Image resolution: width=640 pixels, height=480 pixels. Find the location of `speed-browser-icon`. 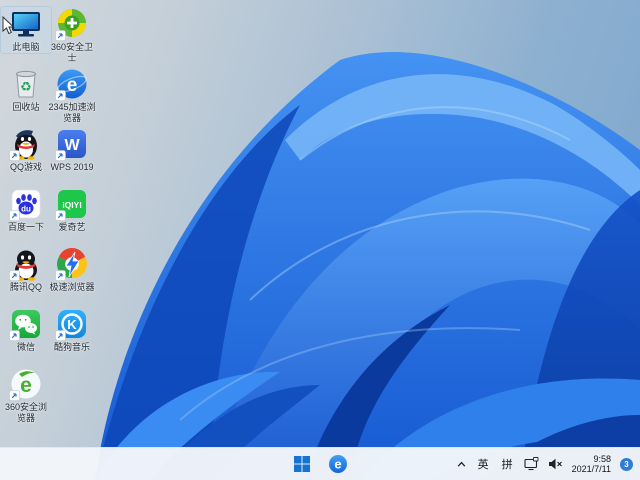

speed-browser-icon is located at coordinates (72, 264).